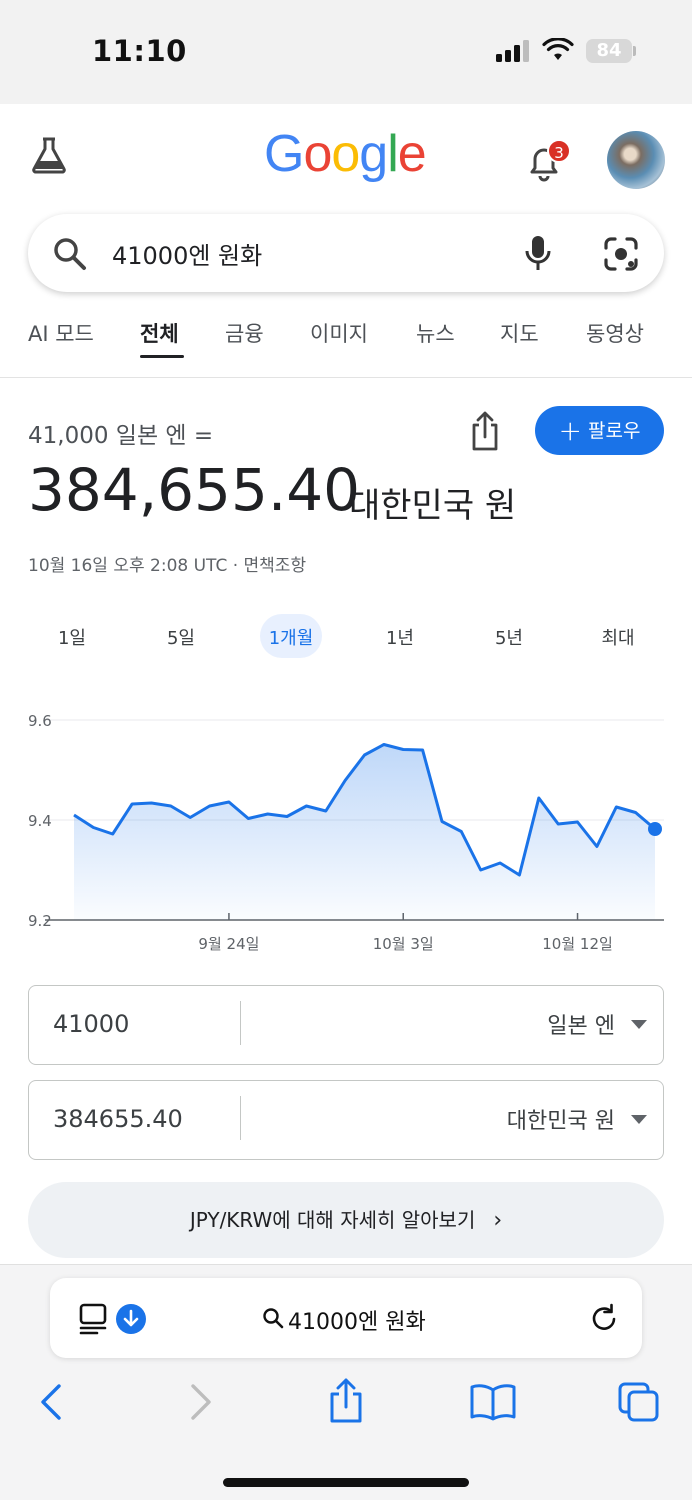  What do you see at coordinates (40, 721) in the screenshot?
I see `chart-y-tick-label: 9.6` at bounding box center [40, 721].